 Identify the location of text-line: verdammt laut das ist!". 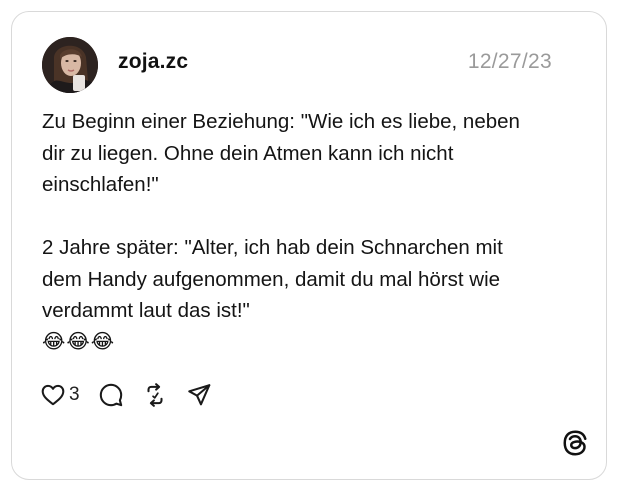
(146, 310).